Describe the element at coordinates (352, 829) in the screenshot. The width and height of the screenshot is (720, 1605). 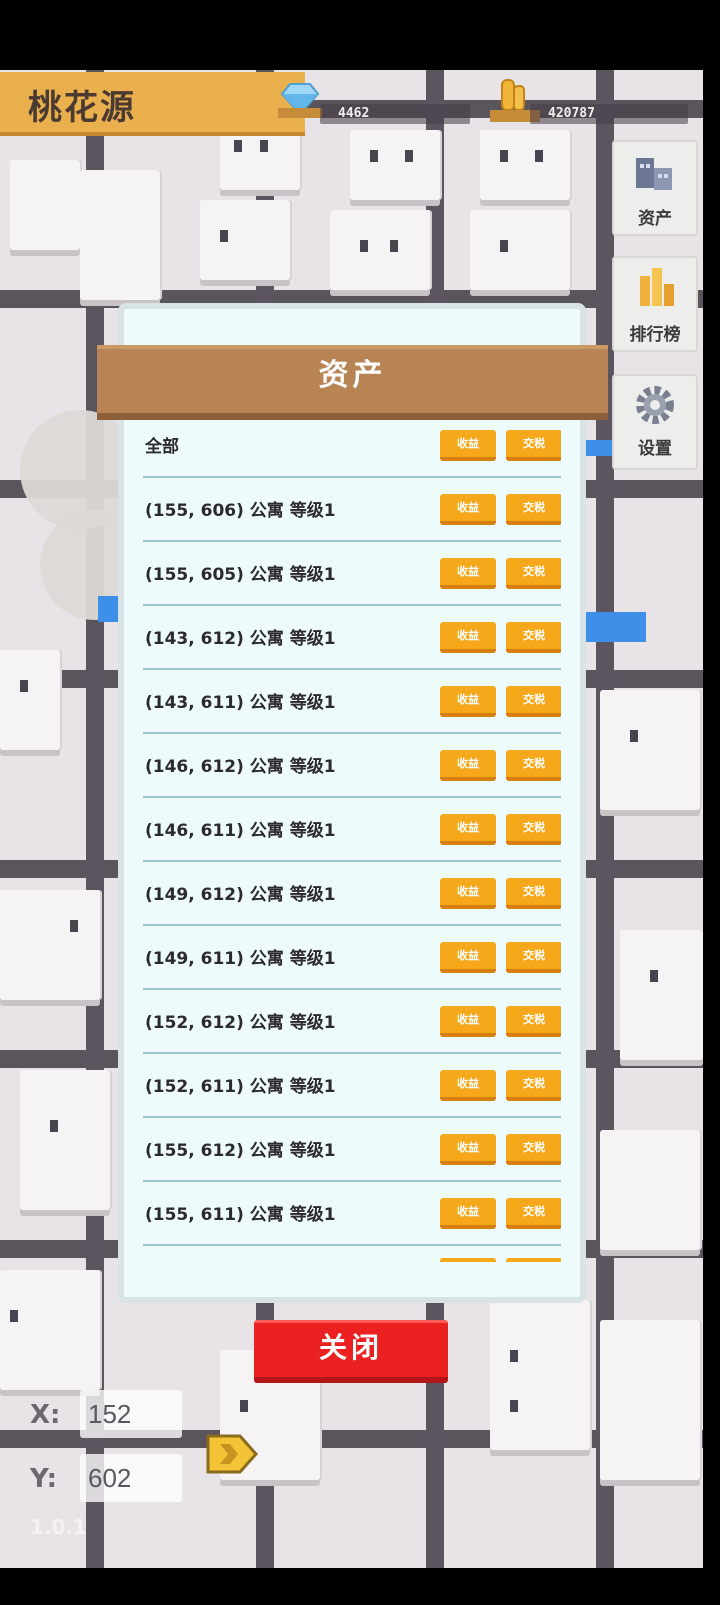
I see `list-item: (146, 611) 公寓 等级1 收益 交税` at that location.